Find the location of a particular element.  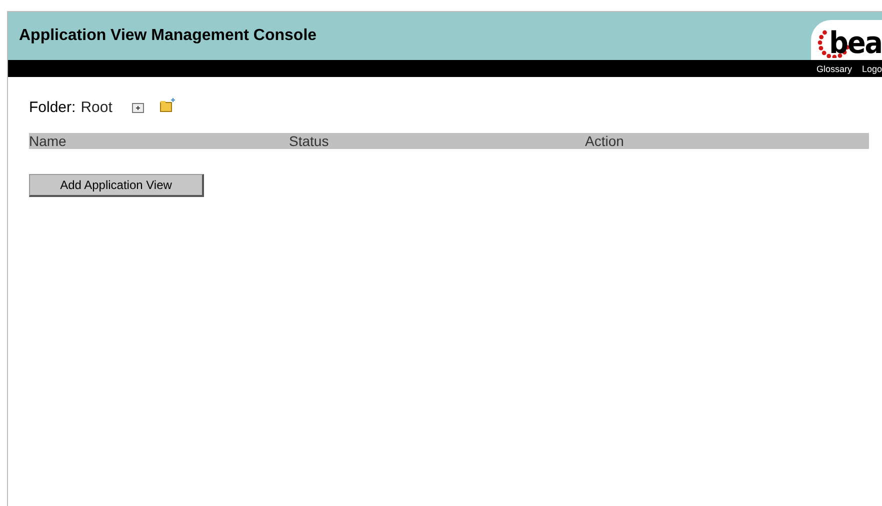

nav-link: Logo is located at coordinates (872, 69).